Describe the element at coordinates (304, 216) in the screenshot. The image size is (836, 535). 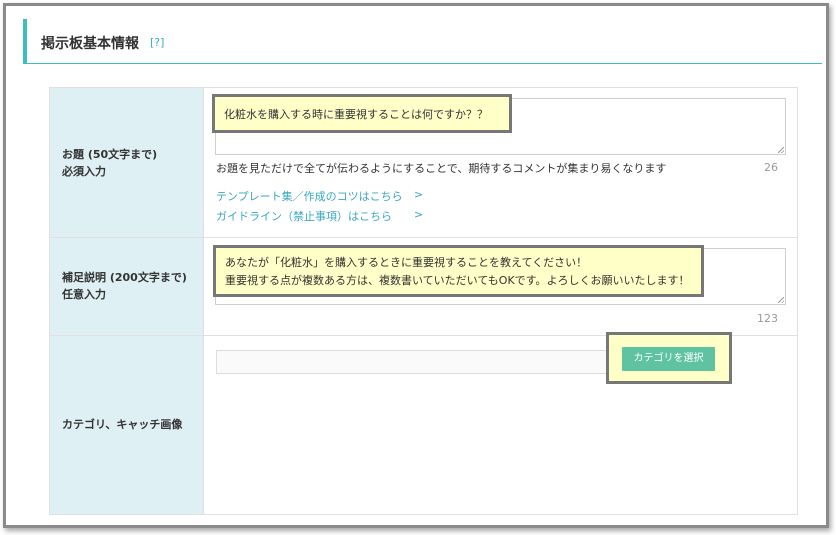
I see `guideline-link: ガイドライン（禁止事項）はこちら` at that location.